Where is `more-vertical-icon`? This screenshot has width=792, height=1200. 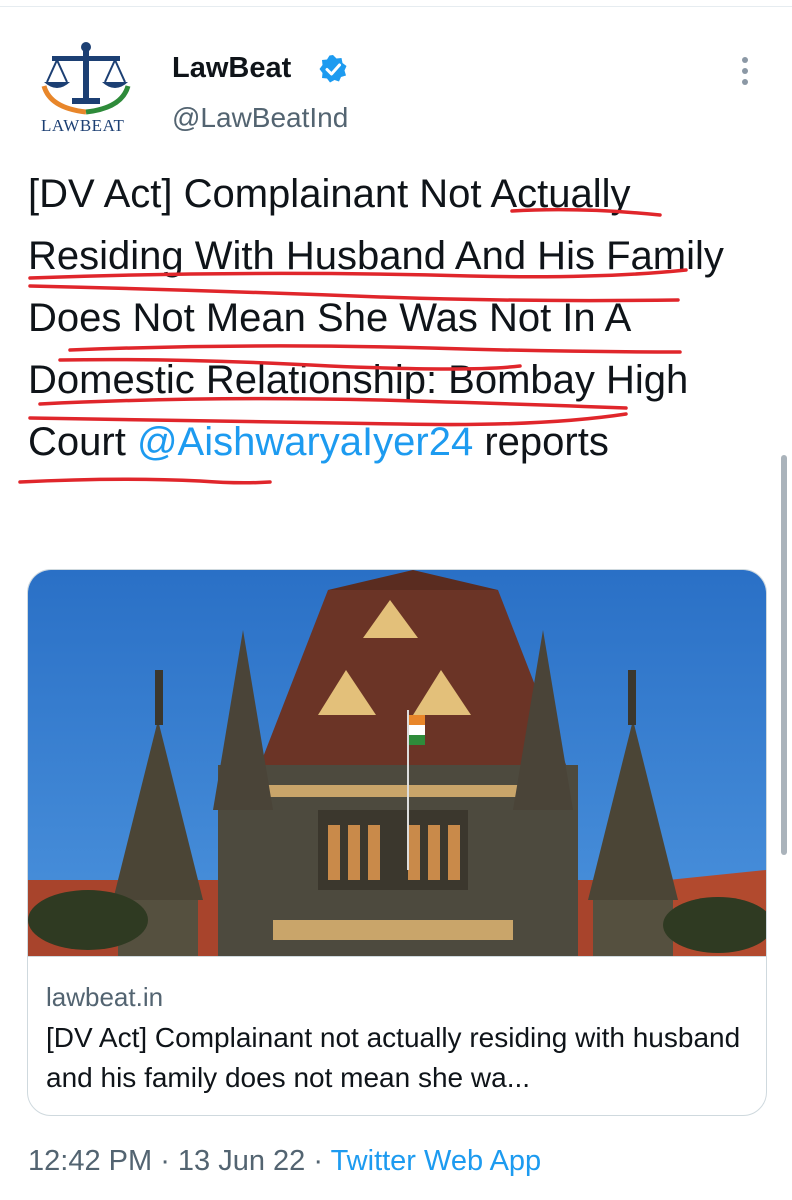 more-vertical-icon is located at coordinates (745, 71).